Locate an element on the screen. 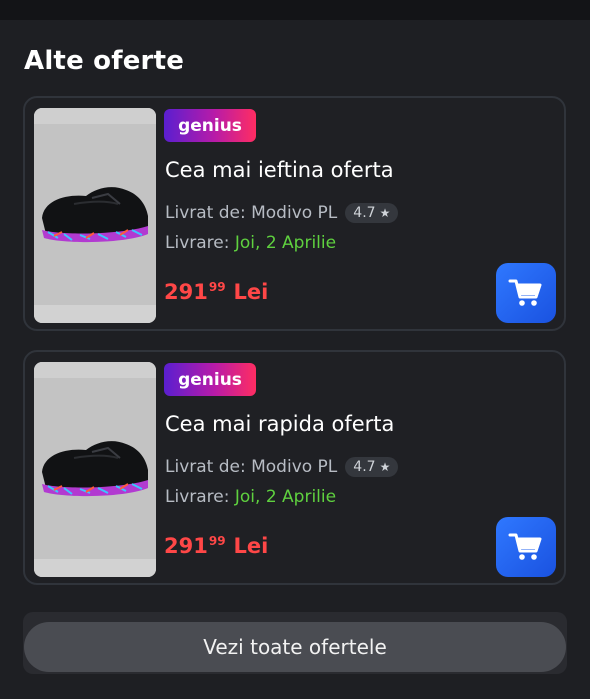 Image resolution: width=590 pixels, height=699 pixels. section-title: Alte oferte is located at coordinates (104, 61).